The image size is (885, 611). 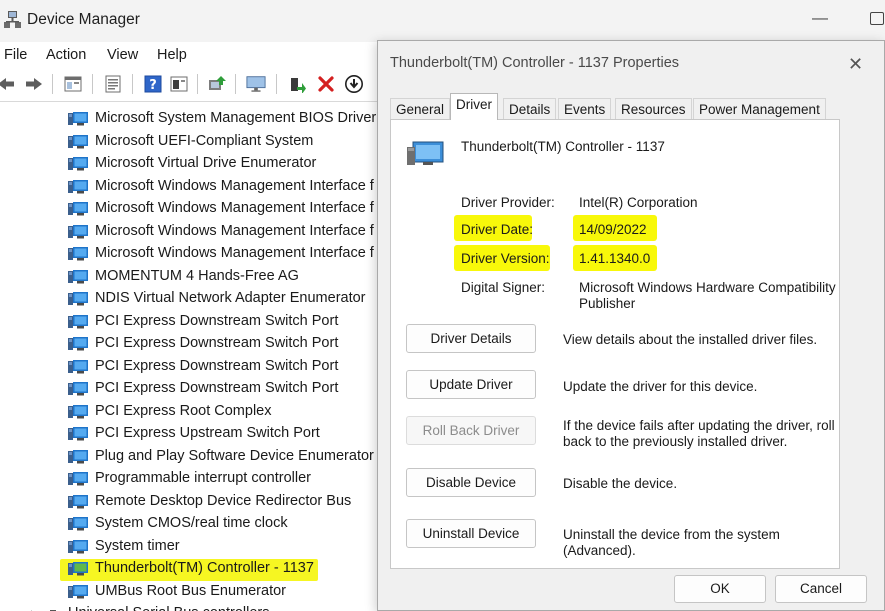 I want to click on device-view-icon, so click(x=179, y=84).